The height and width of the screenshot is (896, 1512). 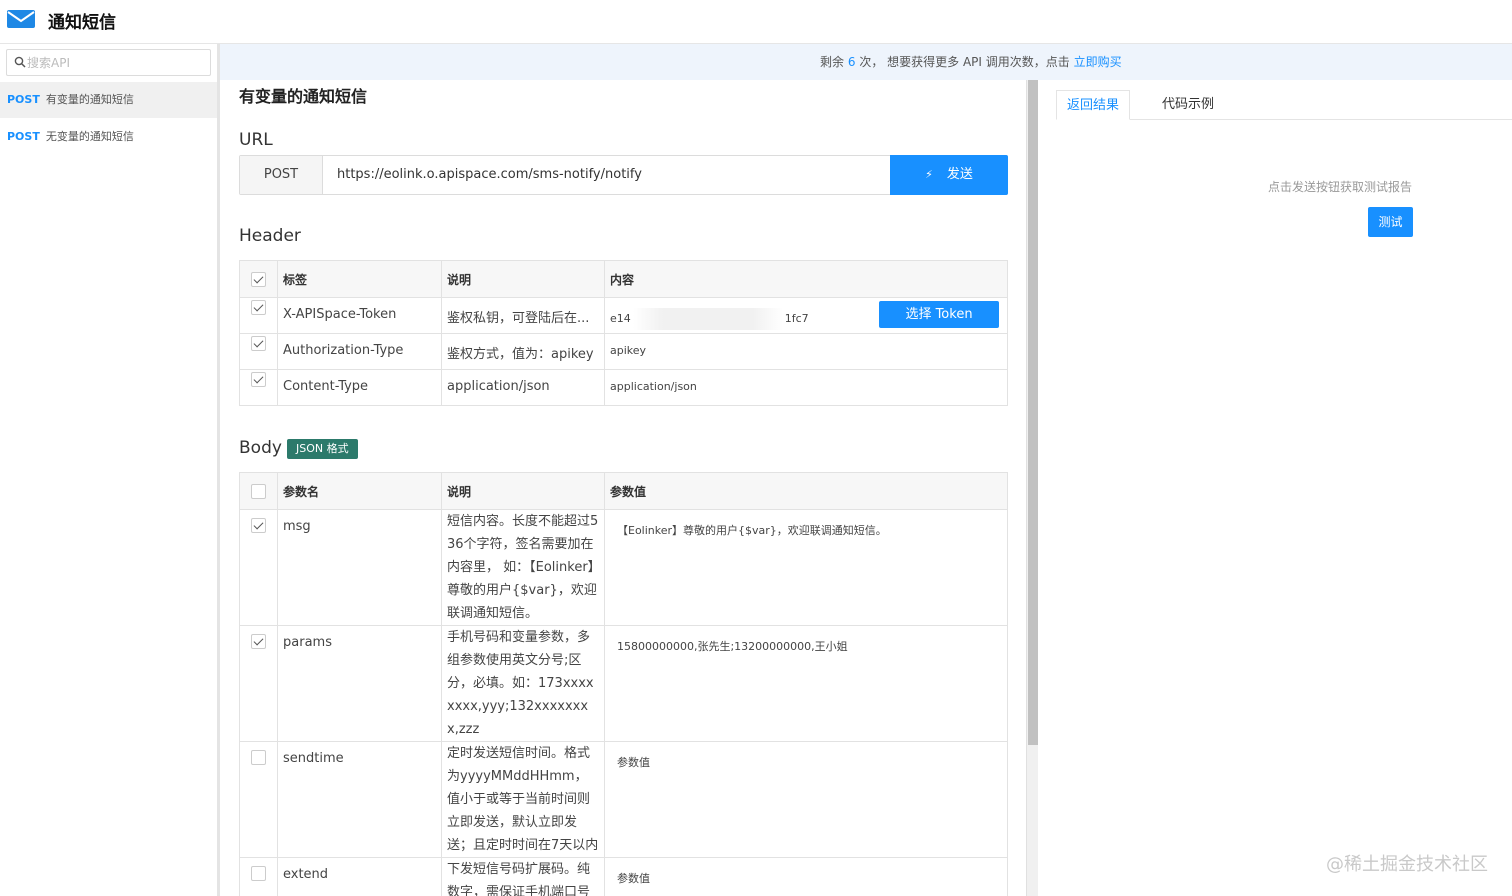 I want to click on param-name: msg, so click(x=359, y=567).